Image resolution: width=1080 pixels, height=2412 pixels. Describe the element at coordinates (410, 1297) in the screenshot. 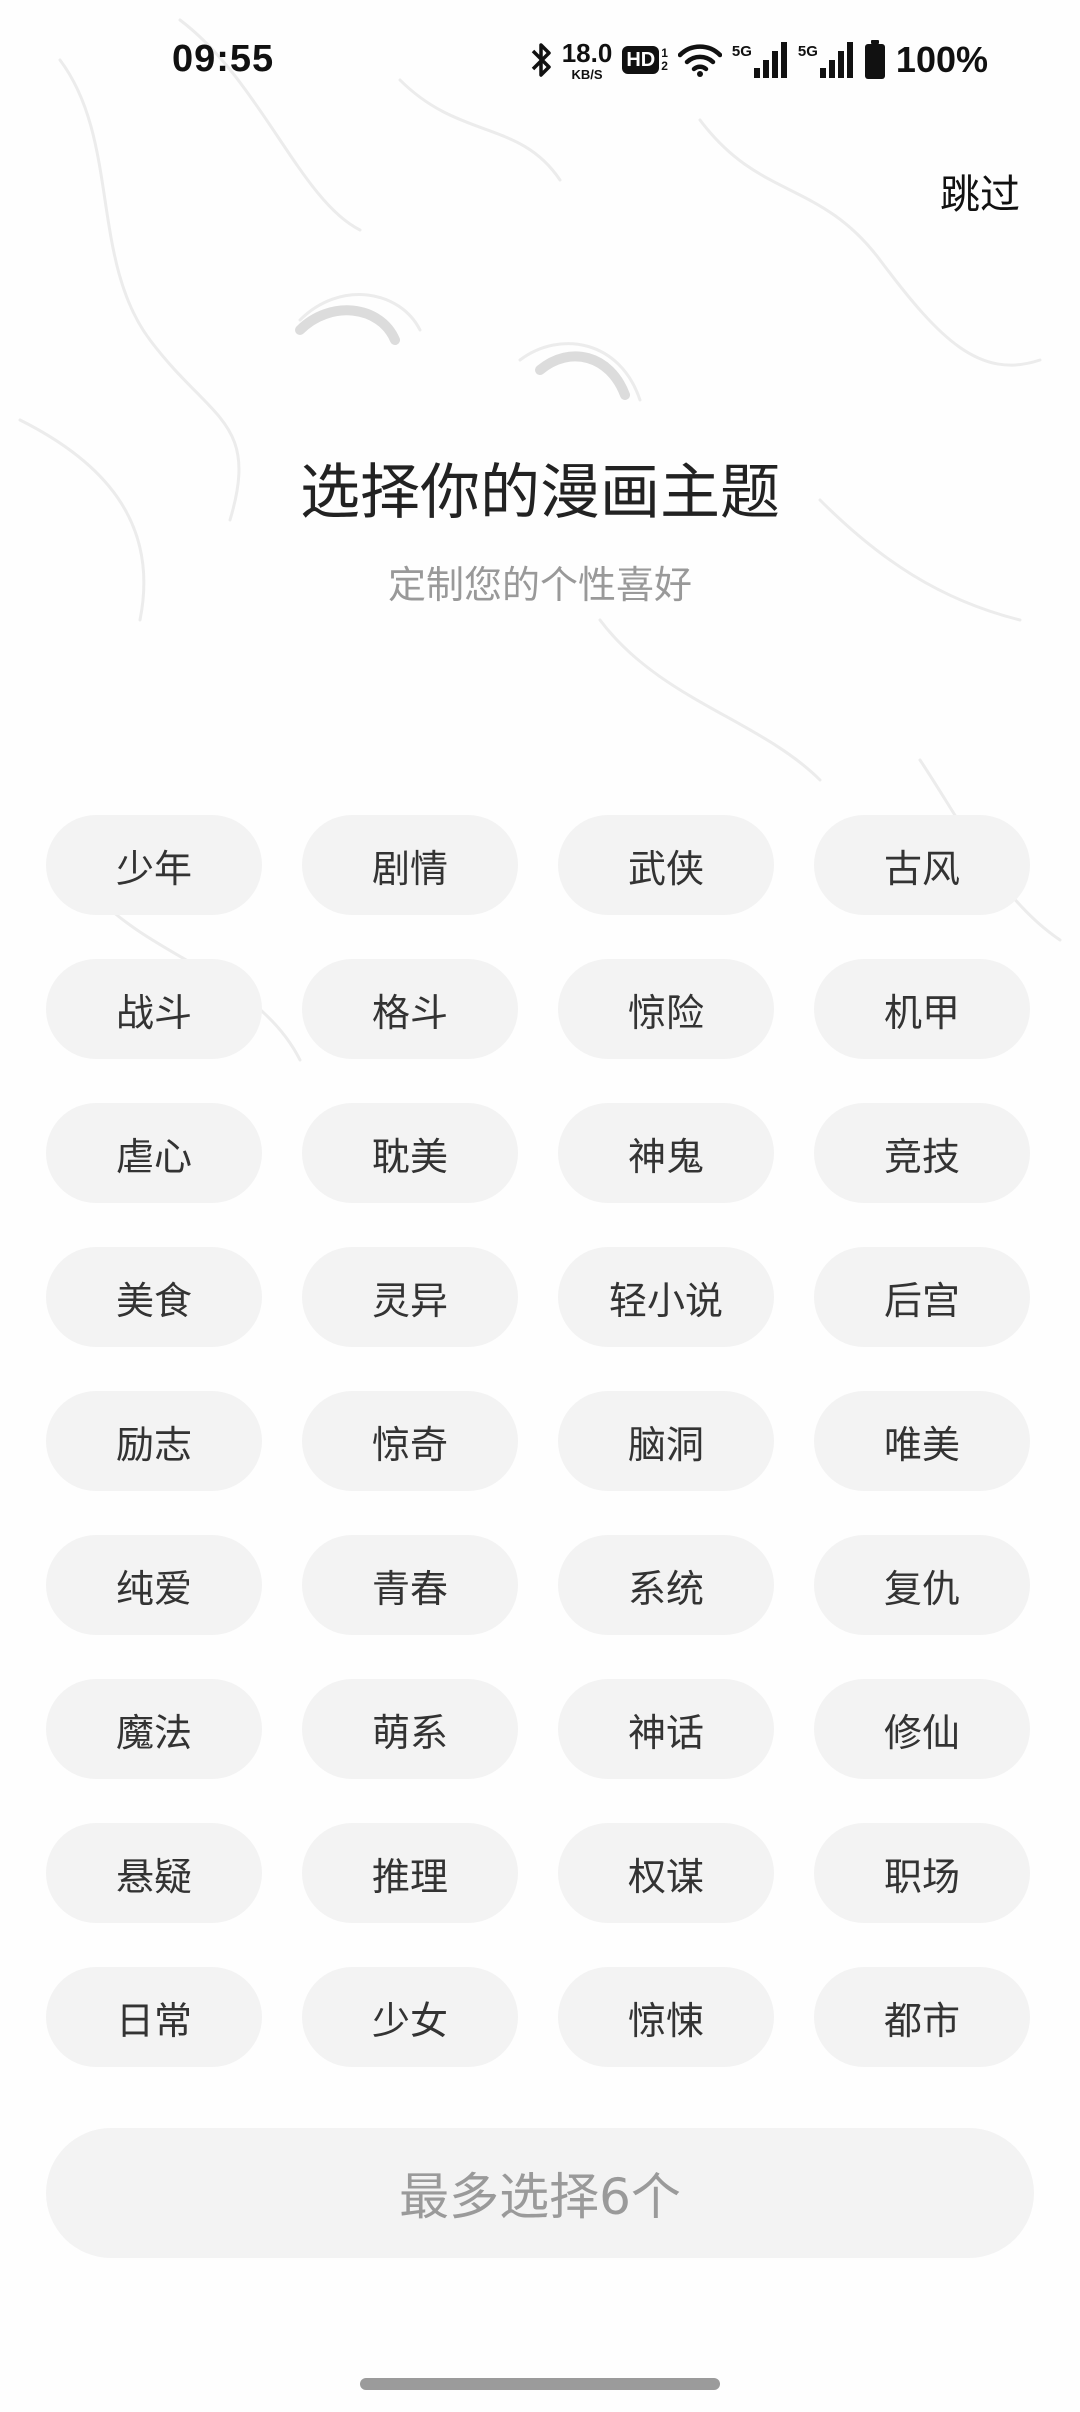

I see `topic-tag: 灵异` at that location.